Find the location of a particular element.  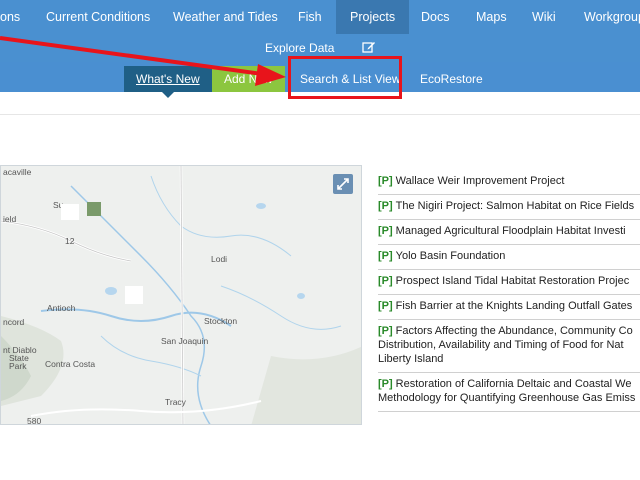

map-label: ncord is located at coordinates (14, 322).